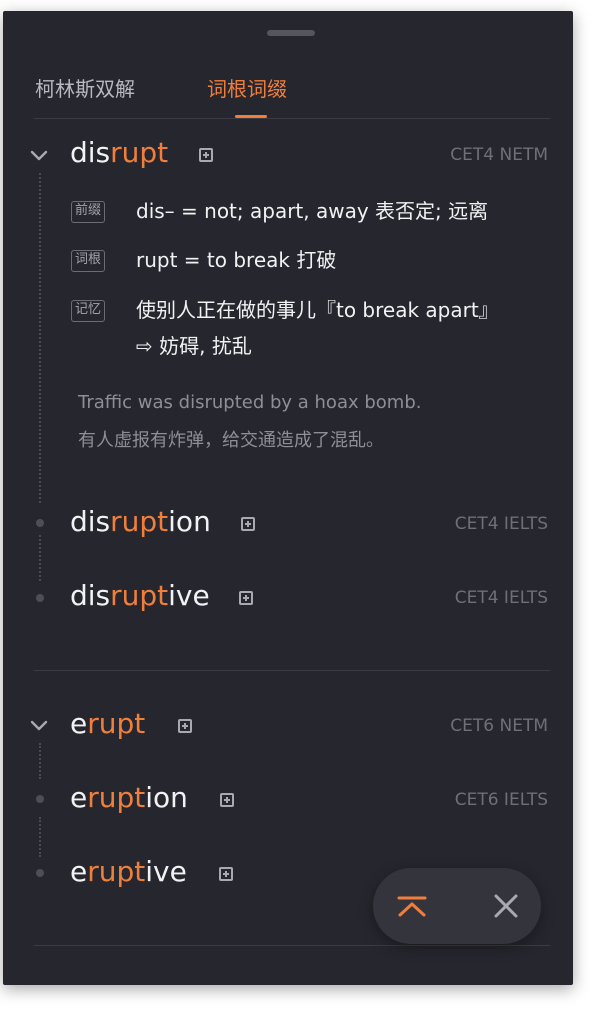 Image resolution: width=612 pixels, height=1014 pixels. What do you see at coordinates (506, 906) in the screenshot?
I see `close-icon` at bounding box center [506, 906].